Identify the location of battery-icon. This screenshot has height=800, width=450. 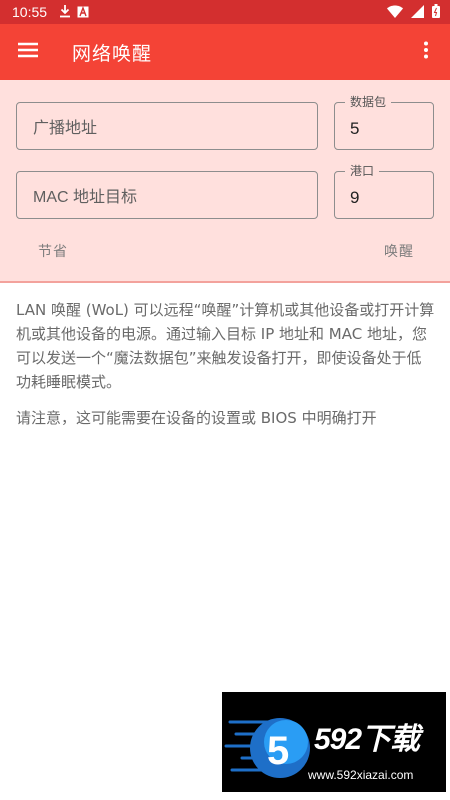
(436, 12).